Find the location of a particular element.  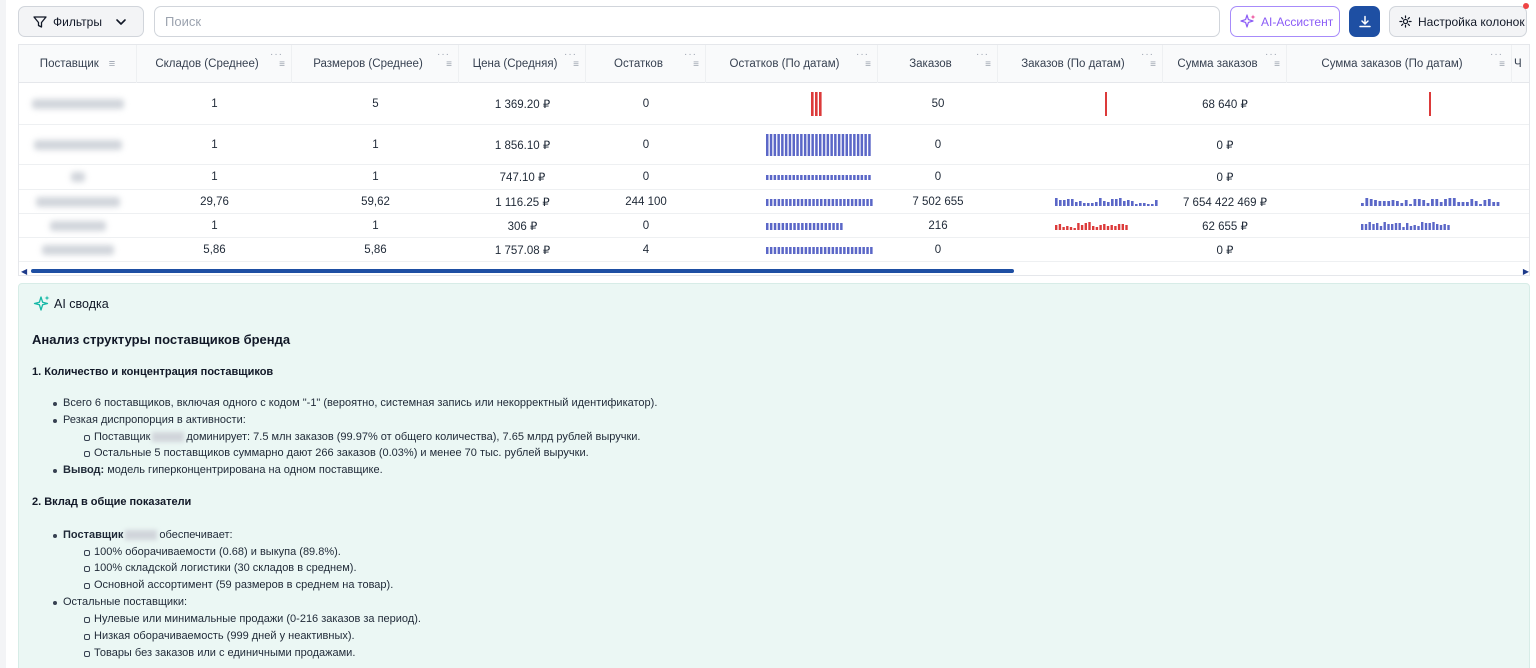

col-header-truncated: Ч is located at coordinates (1520, 64).